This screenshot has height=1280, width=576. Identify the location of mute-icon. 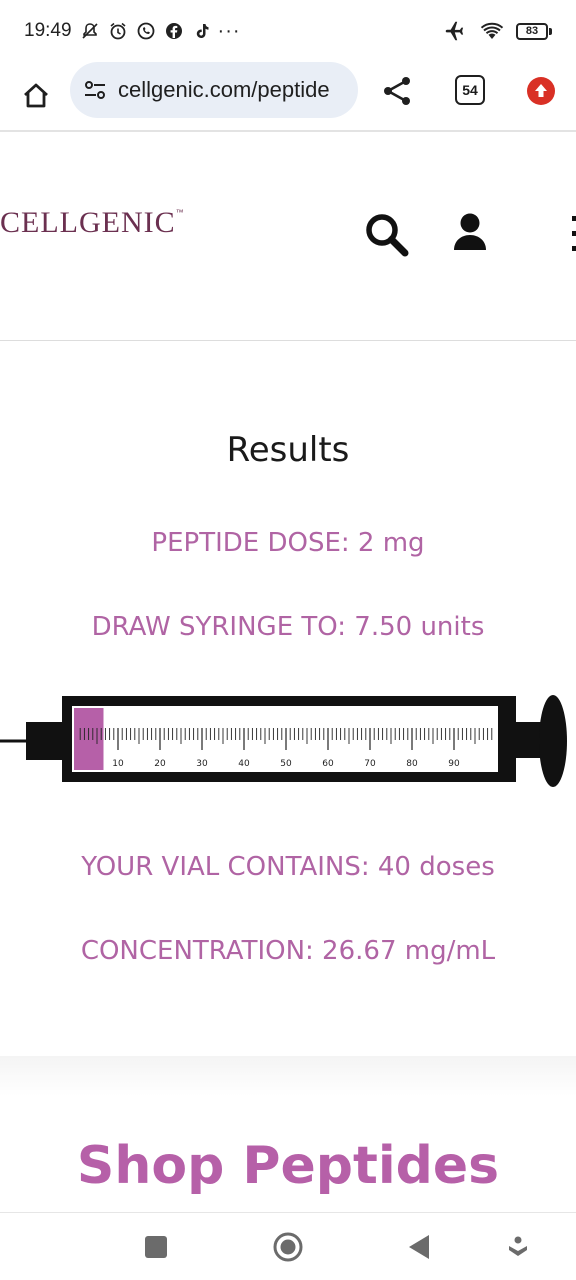
(89, 31).